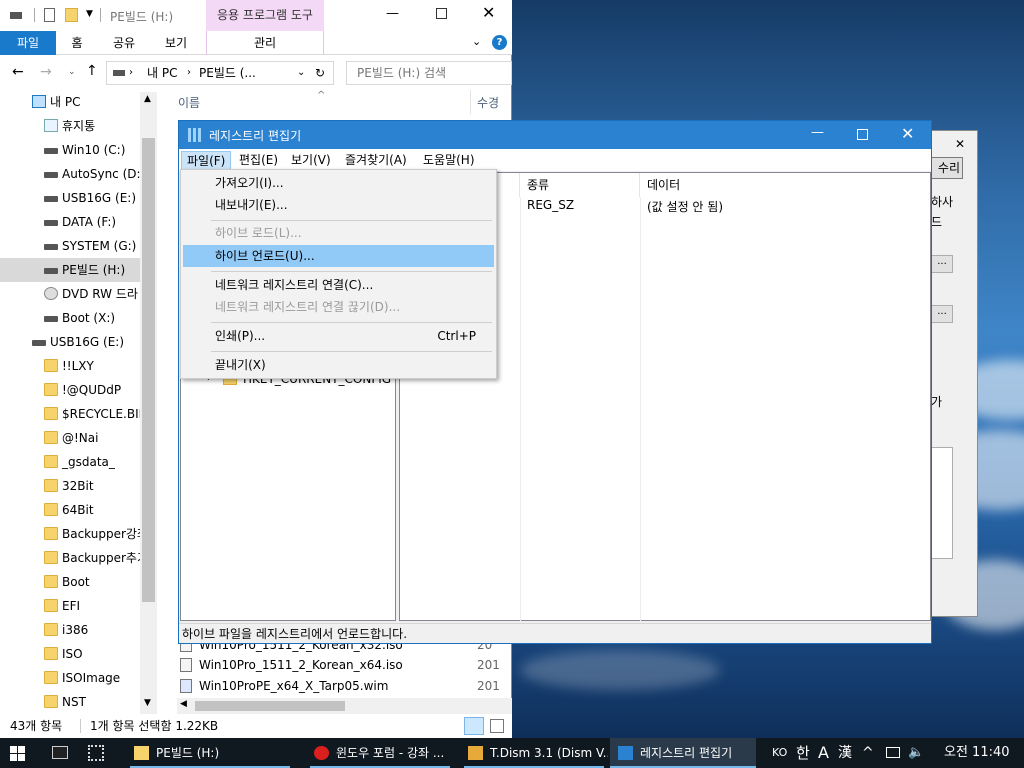 The height and width of the screenshot is (768, 1024). Describe the element at coordinates (70, 246) in the screenshot. I see `nav-item: SYSTEM (G:)` at that location.